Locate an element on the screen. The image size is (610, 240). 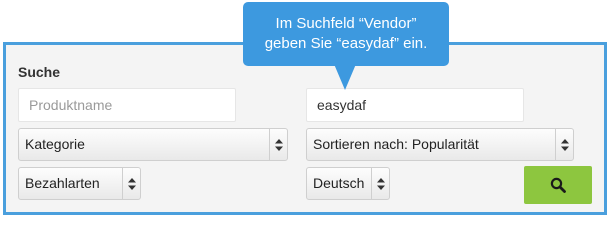
magnifier-icon is located at coordinates (558, 185).